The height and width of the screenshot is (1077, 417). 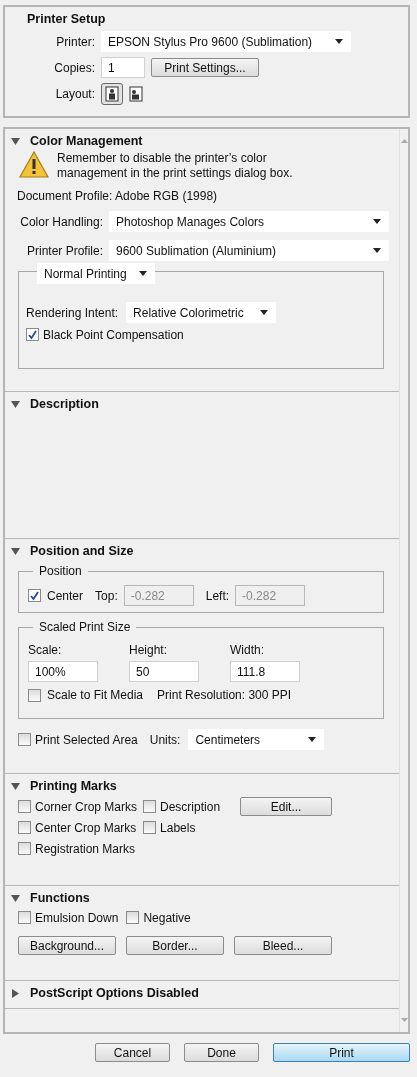 What do you see at coordinates (86, 827) in the screenshot?
I see `checkbox-label: Center Crop Marks` at bounding box center [86, 827].